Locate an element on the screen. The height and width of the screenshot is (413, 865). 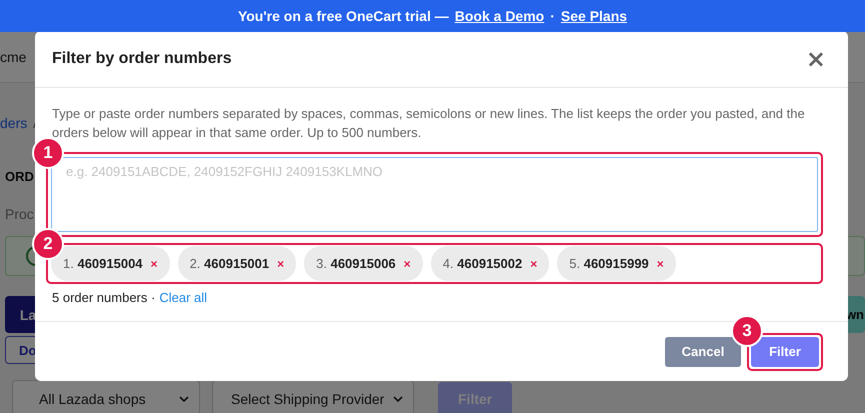
tag-label: 4. 460915002 is located at coordinates (482, 263).